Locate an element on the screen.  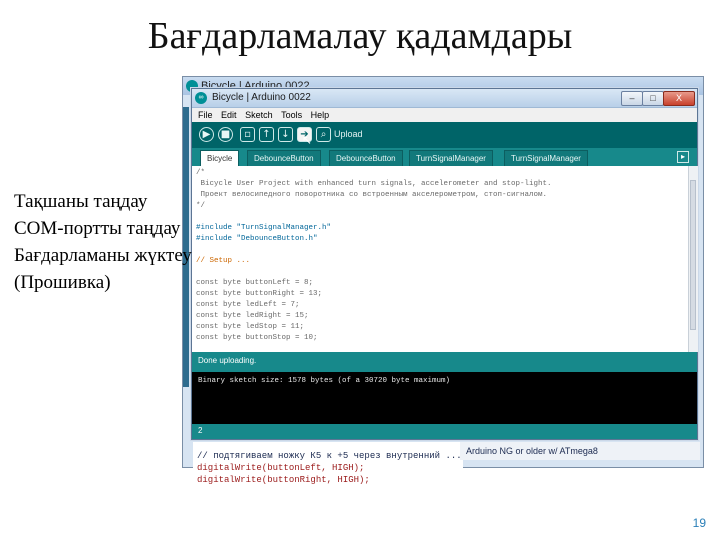
scrollbar-thumb is located at coordinates (693, 255).